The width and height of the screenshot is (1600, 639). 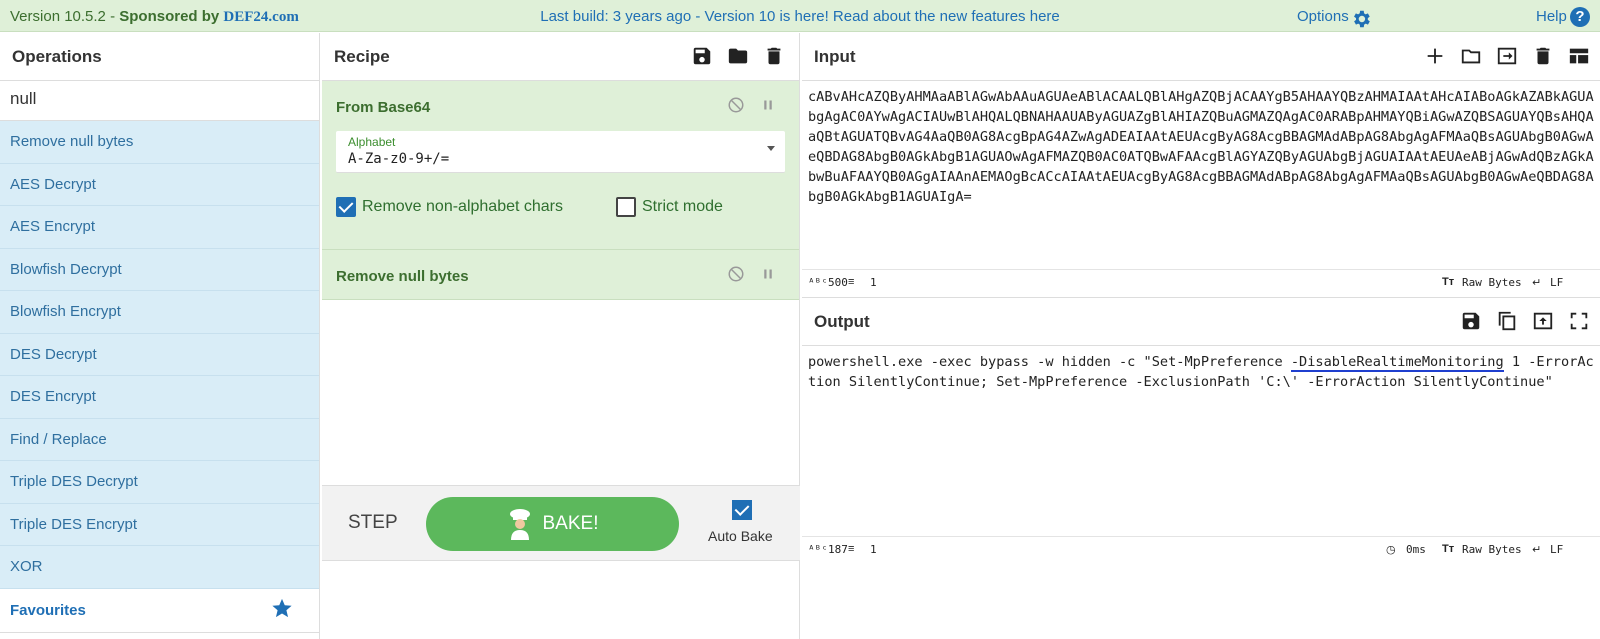 I want to click on input-encoding: Raw Bytes, so click(x=1492, y=282).